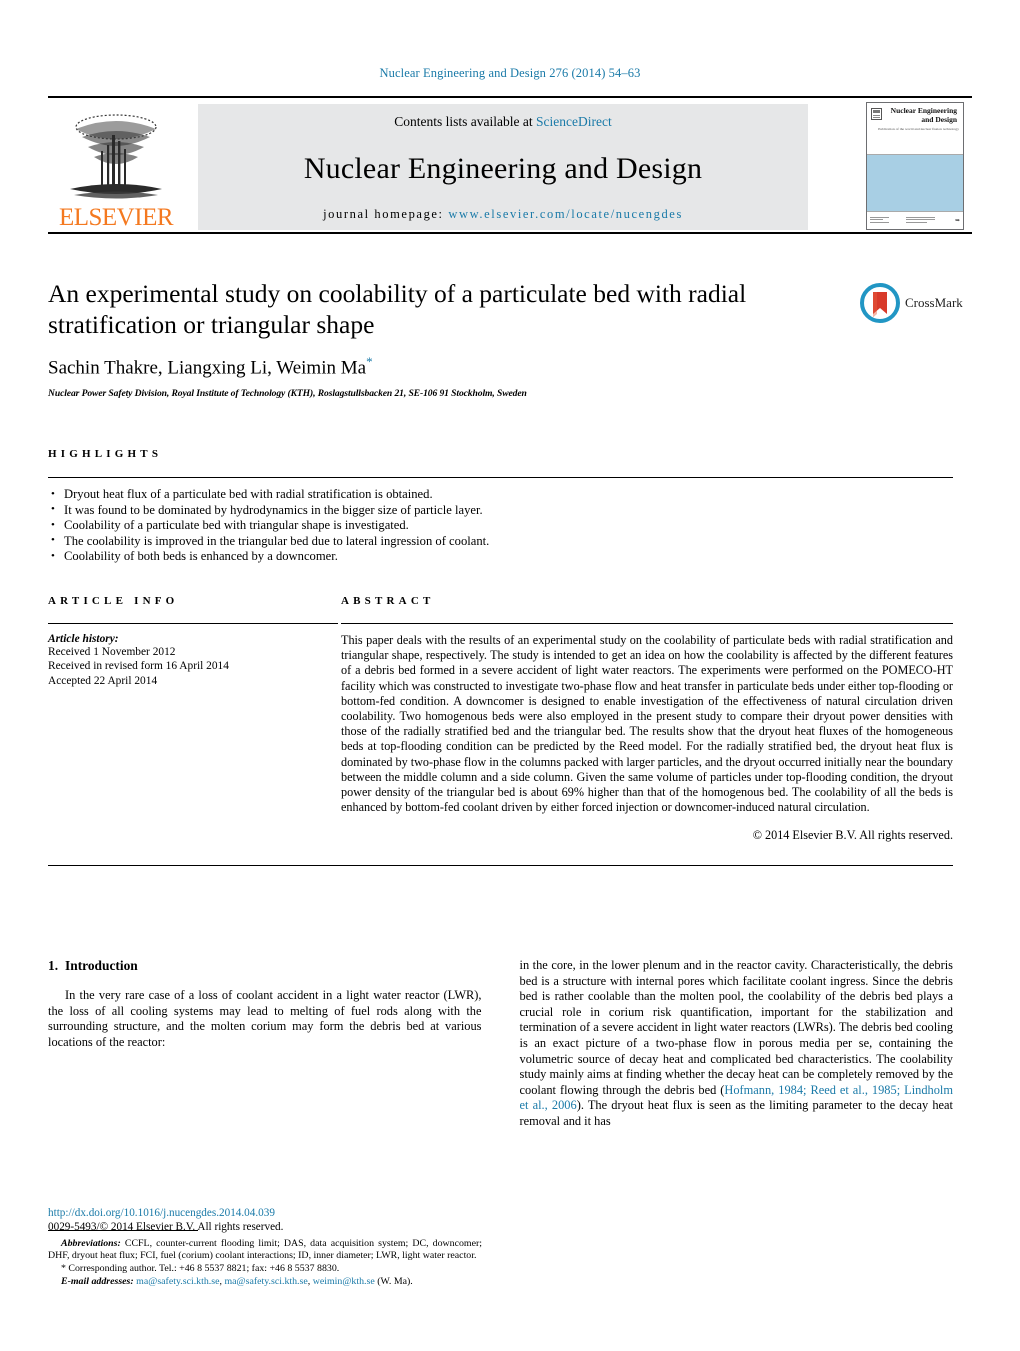 This screenshot has height=1351, width=1020. Describe the element at coordinates (91, 1243) in the screenshot. I see `abbreviations-label: Abbreviations:` at that location.